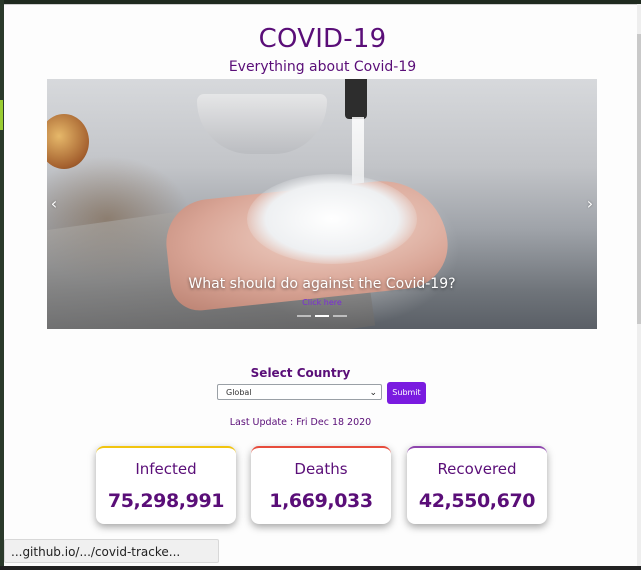 This screenshot has height=570, width=641. Describe the element at coordinates (166, 469) in the screenshot. I see `infected-label: Infected` at that location.